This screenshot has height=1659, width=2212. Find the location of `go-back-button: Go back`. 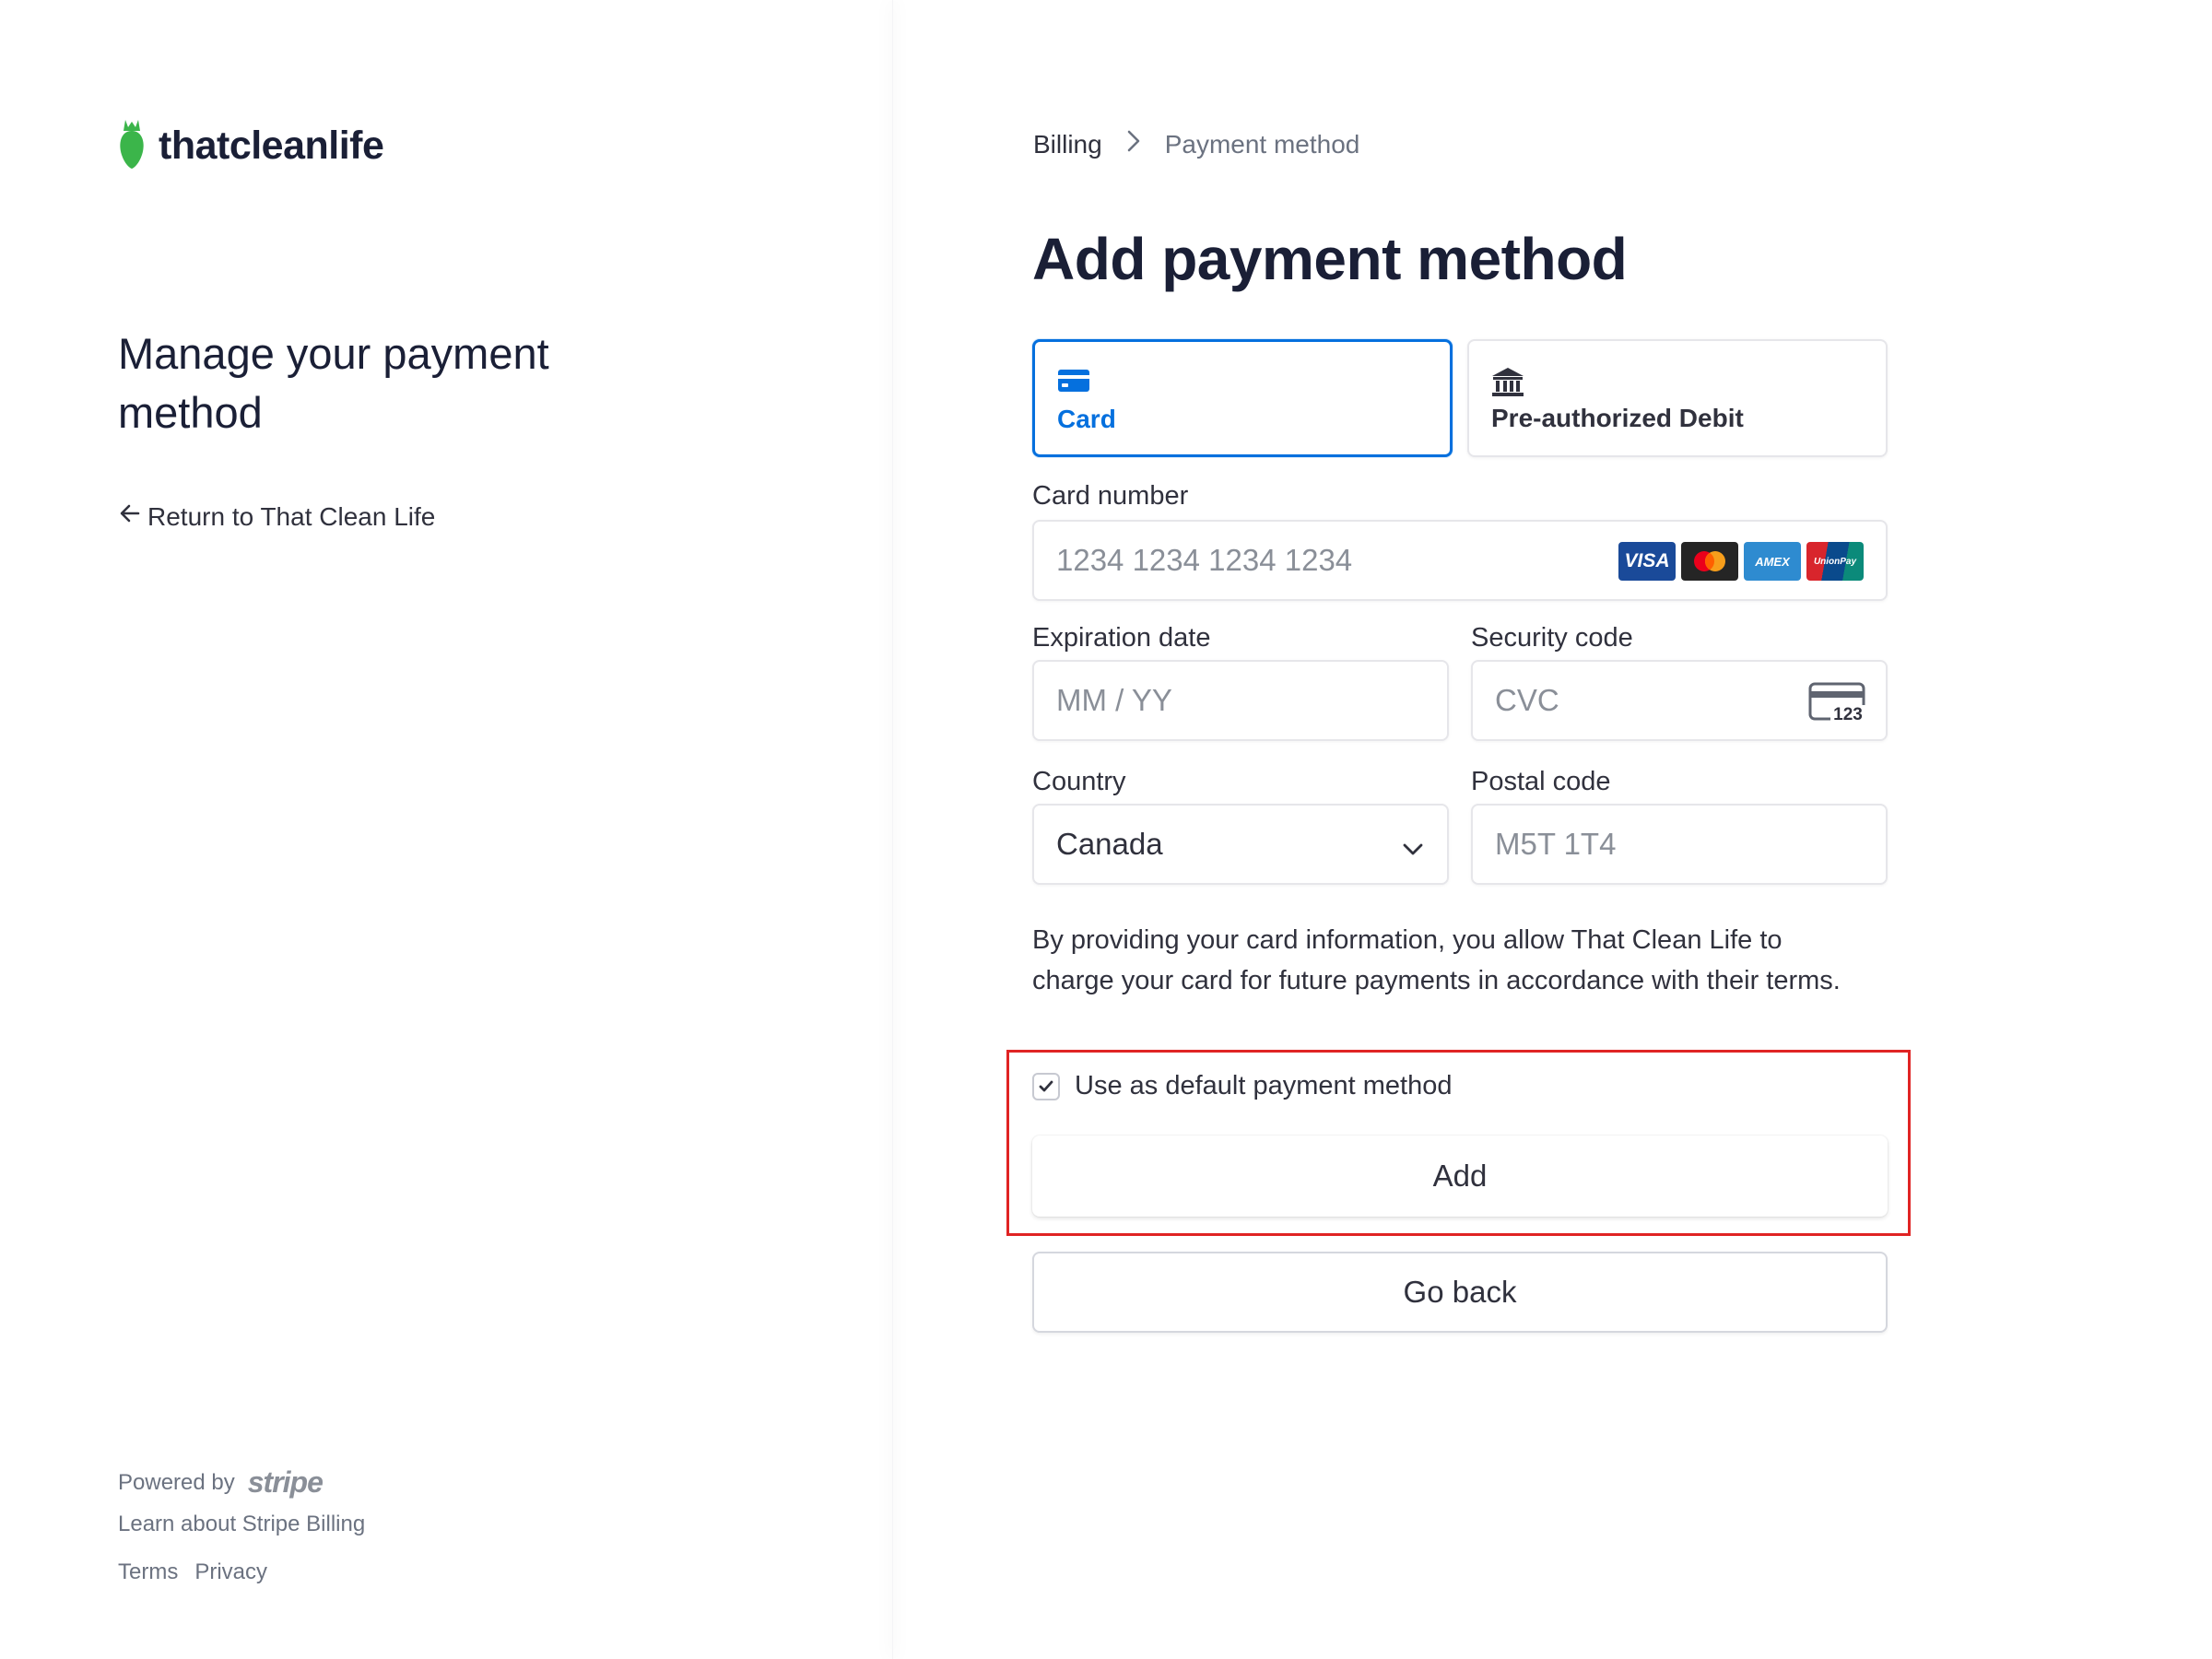

go-back-button: Go back is located at coordinates (1460, 1292).